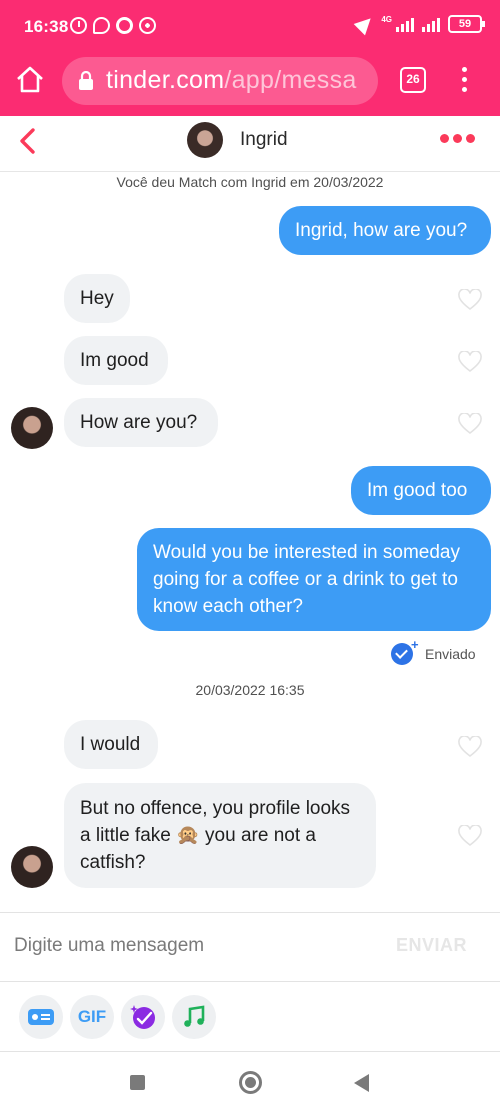 Image resolution: width=500 pixels, height=1112 pixels. I want to click on address-bar: tinder.com/app/messa, so click(220, 81).